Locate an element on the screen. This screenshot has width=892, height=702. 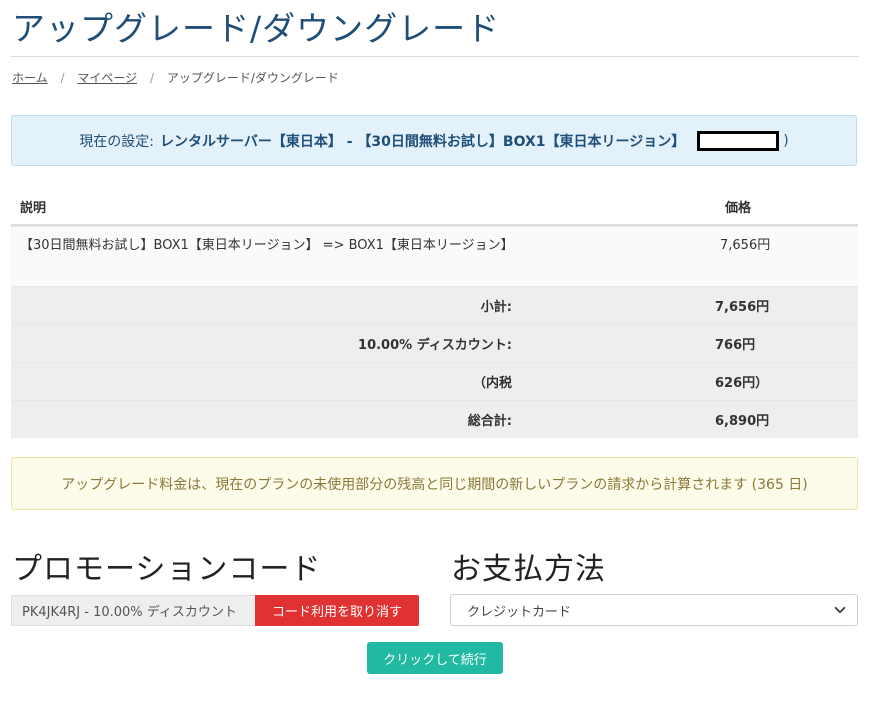
tax-row: （内税 626円） is located at coordinates (434, 381).